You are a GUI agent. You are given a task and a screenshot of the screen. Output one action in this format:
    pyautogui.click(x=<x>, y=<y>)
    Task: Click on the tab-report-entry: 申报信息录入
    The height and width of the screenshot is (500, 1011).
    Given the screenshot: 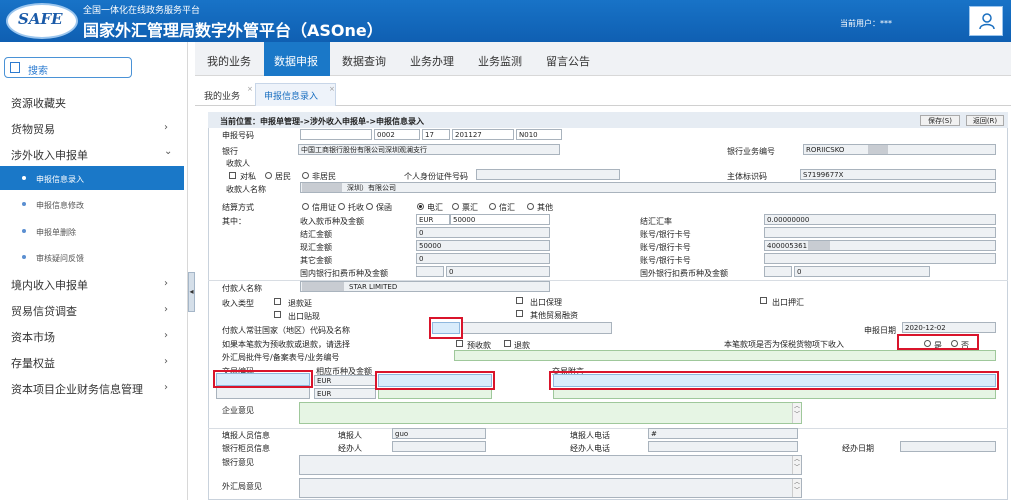 What is the action you would take?
    pyautogui.click(x=291, y=95)
    